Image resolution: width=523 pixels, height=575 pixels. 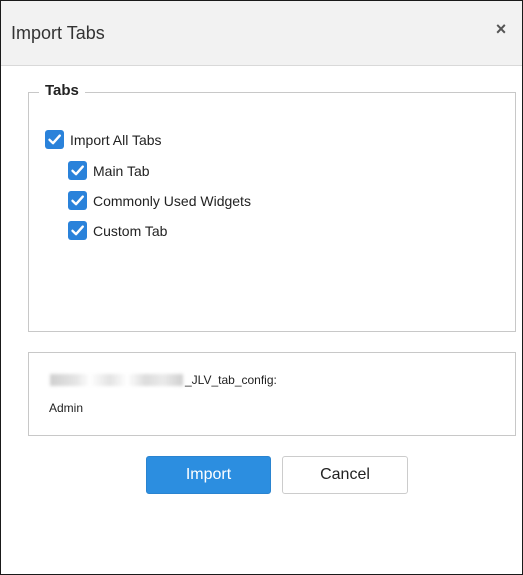 What do you see at coordinates (261, 33) in the screenshot?
I see `dialog-header: Import Tabs ×` at bounding box center [261, 33].